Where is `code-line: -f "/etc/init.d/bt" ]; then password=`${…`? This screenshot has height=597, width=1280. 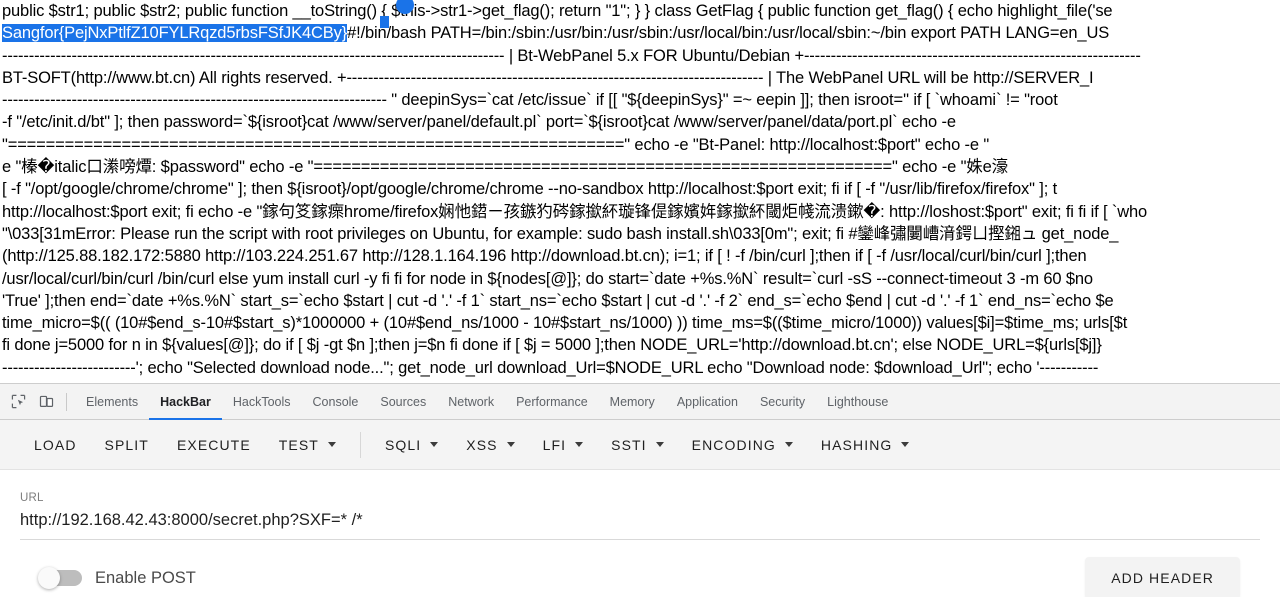
code-line: -f "/etc/init.d/bt" ]; then password=`${… is located at coordinates (479, 122).